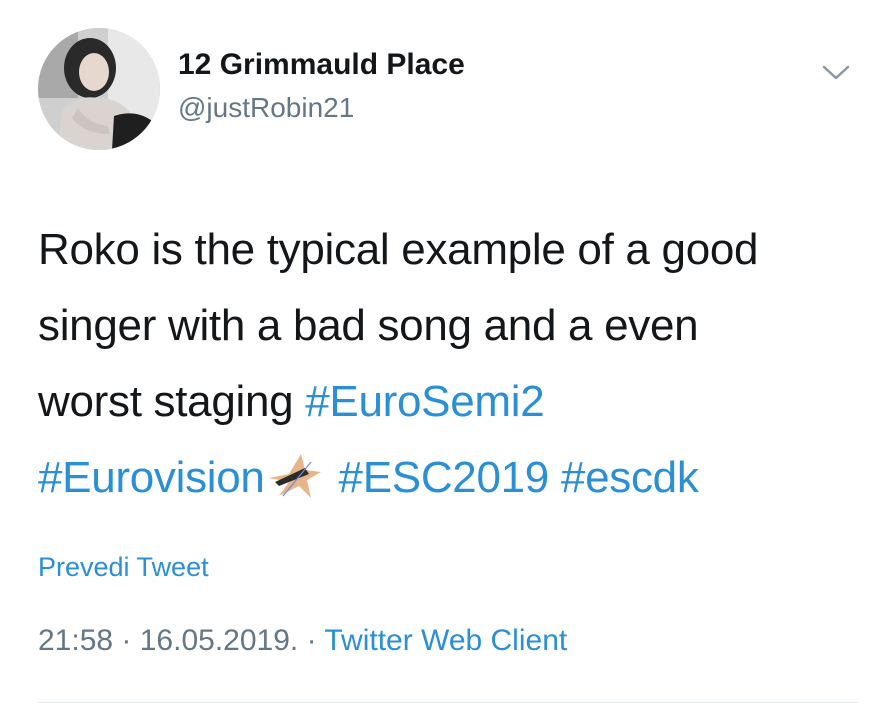 The width and height of the screenshot is (890, 720). What do you see at coordinates (172, 401) in the screenshot?
I see `tweet-text-segment: worst staging` at bounding box center [172, 401].